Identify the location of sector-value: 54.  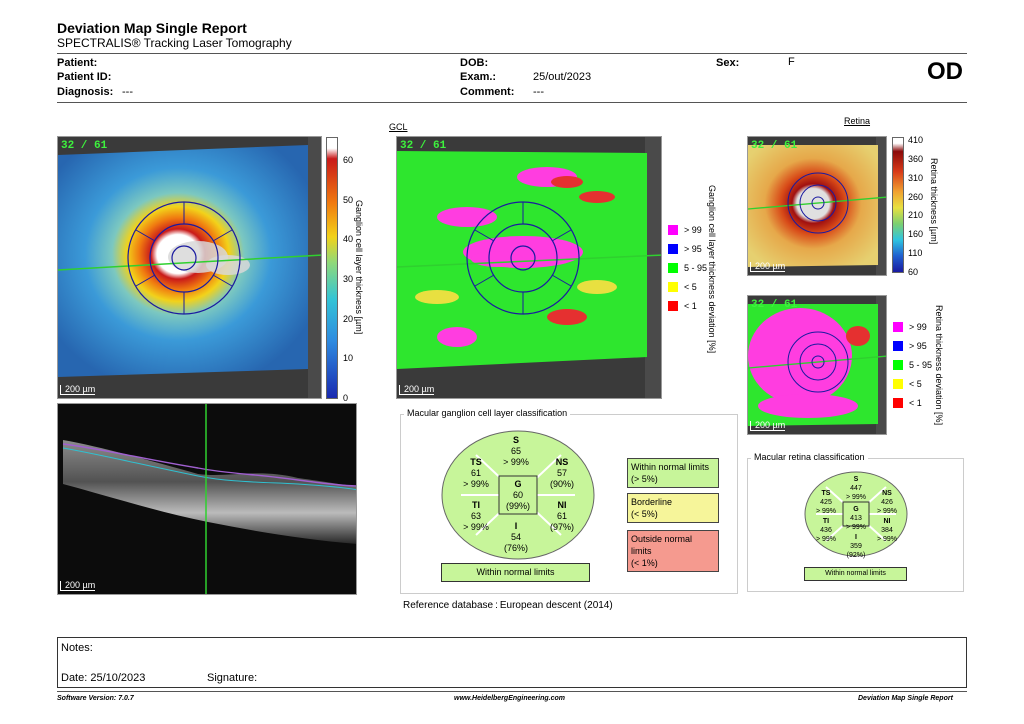
(515, 537).